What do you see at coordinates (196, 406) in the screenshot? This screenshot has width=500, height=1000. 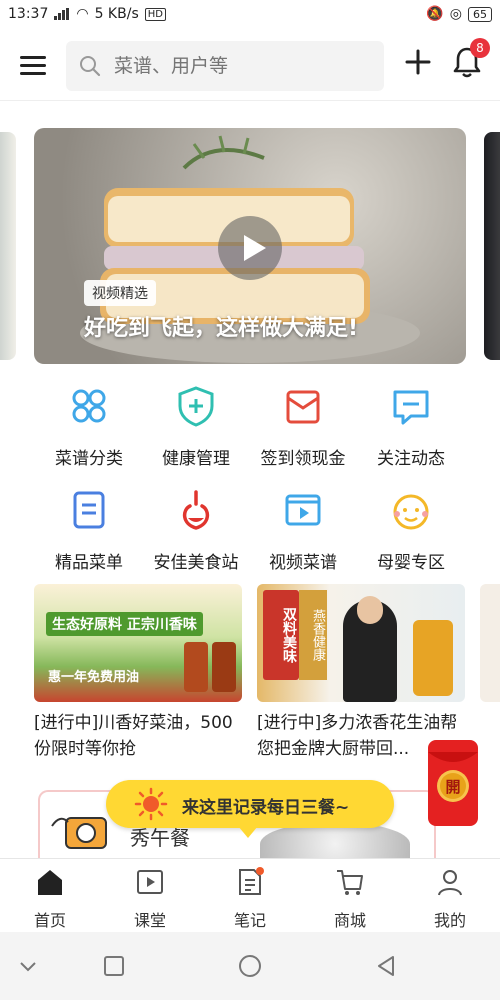 I see `health-shield-icon` at bounding box center [196, 406].